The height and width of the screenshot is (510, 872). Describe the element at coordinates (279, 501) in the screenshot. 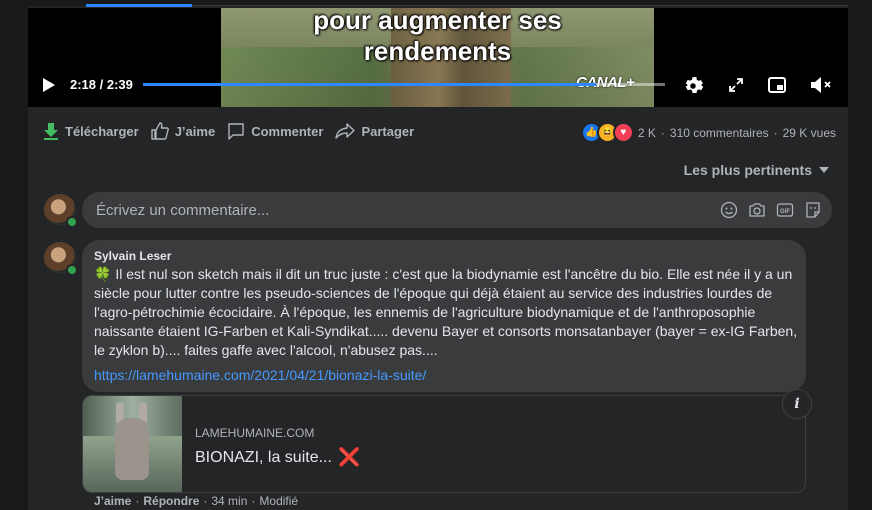

I see `comment-edited-label: Modifié` at that location.